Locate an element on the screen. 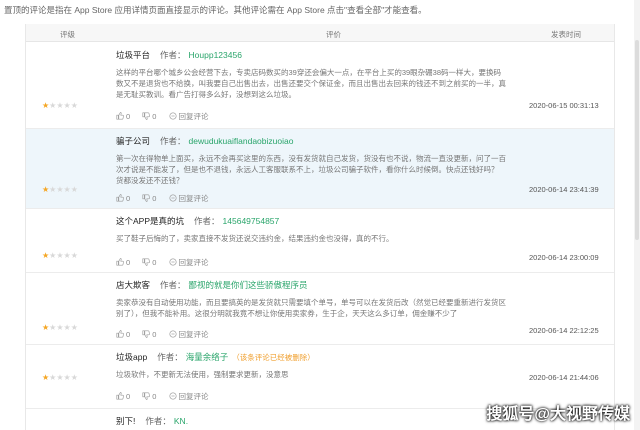 This screenshot has width=640, height=430. deleted-badge: （该条评论已经被删除） is located at coordinates (273, 357).